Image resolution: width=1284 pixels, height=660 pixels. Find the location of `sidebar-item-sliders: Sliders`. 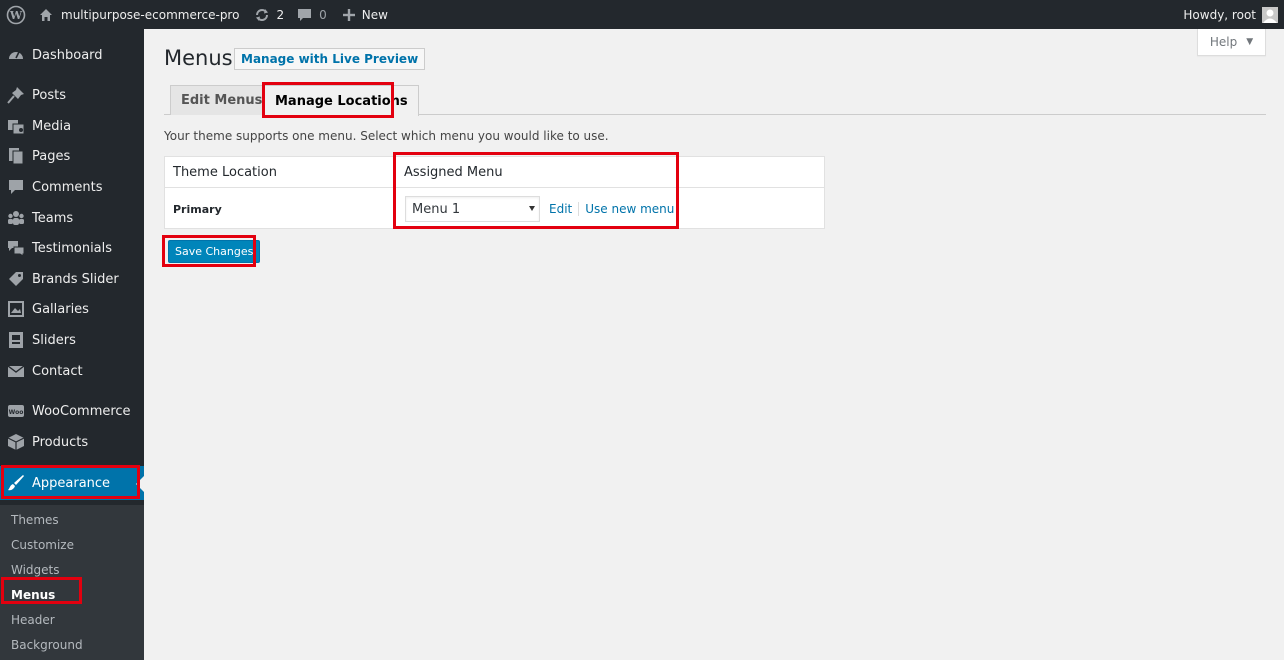

sidebar-item-sliders: Sliders is located at coordinates (72, 340).